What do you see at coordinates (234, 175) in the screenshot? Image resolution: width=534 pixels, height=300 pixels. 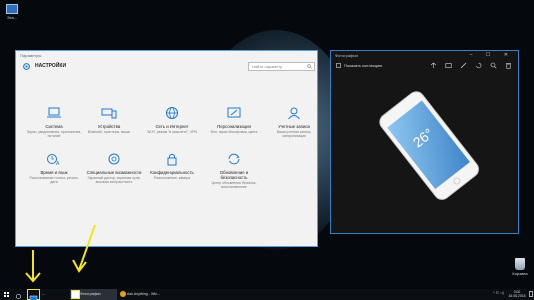 I see `tile-title: Обновление и безопасность` at bounding box center [234, 175].